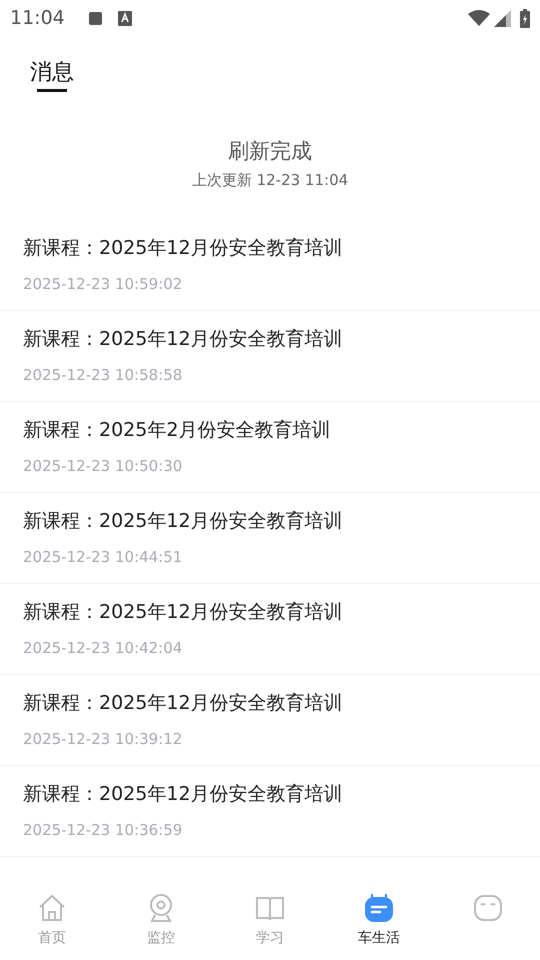  Describe the element at coordinates (379, 908) in the screenshot. I see `calendar-icon` at that location.